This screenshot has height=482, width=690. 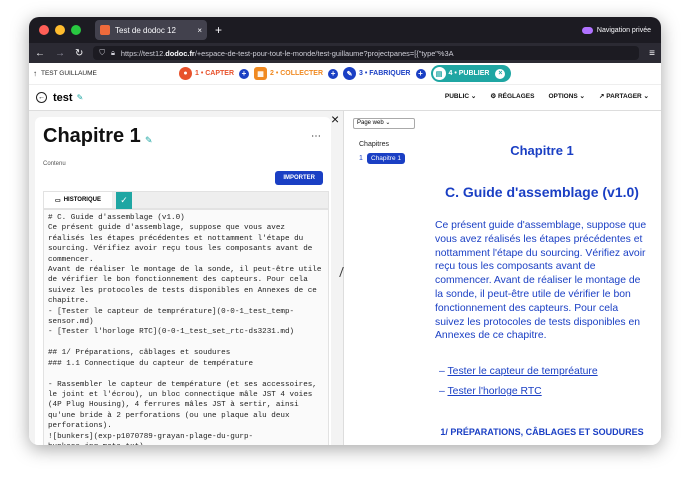 What do you see at coordinates (40, 53) in the screenshot?
I see `back-icon: ←` at bounding box center [40, 53].